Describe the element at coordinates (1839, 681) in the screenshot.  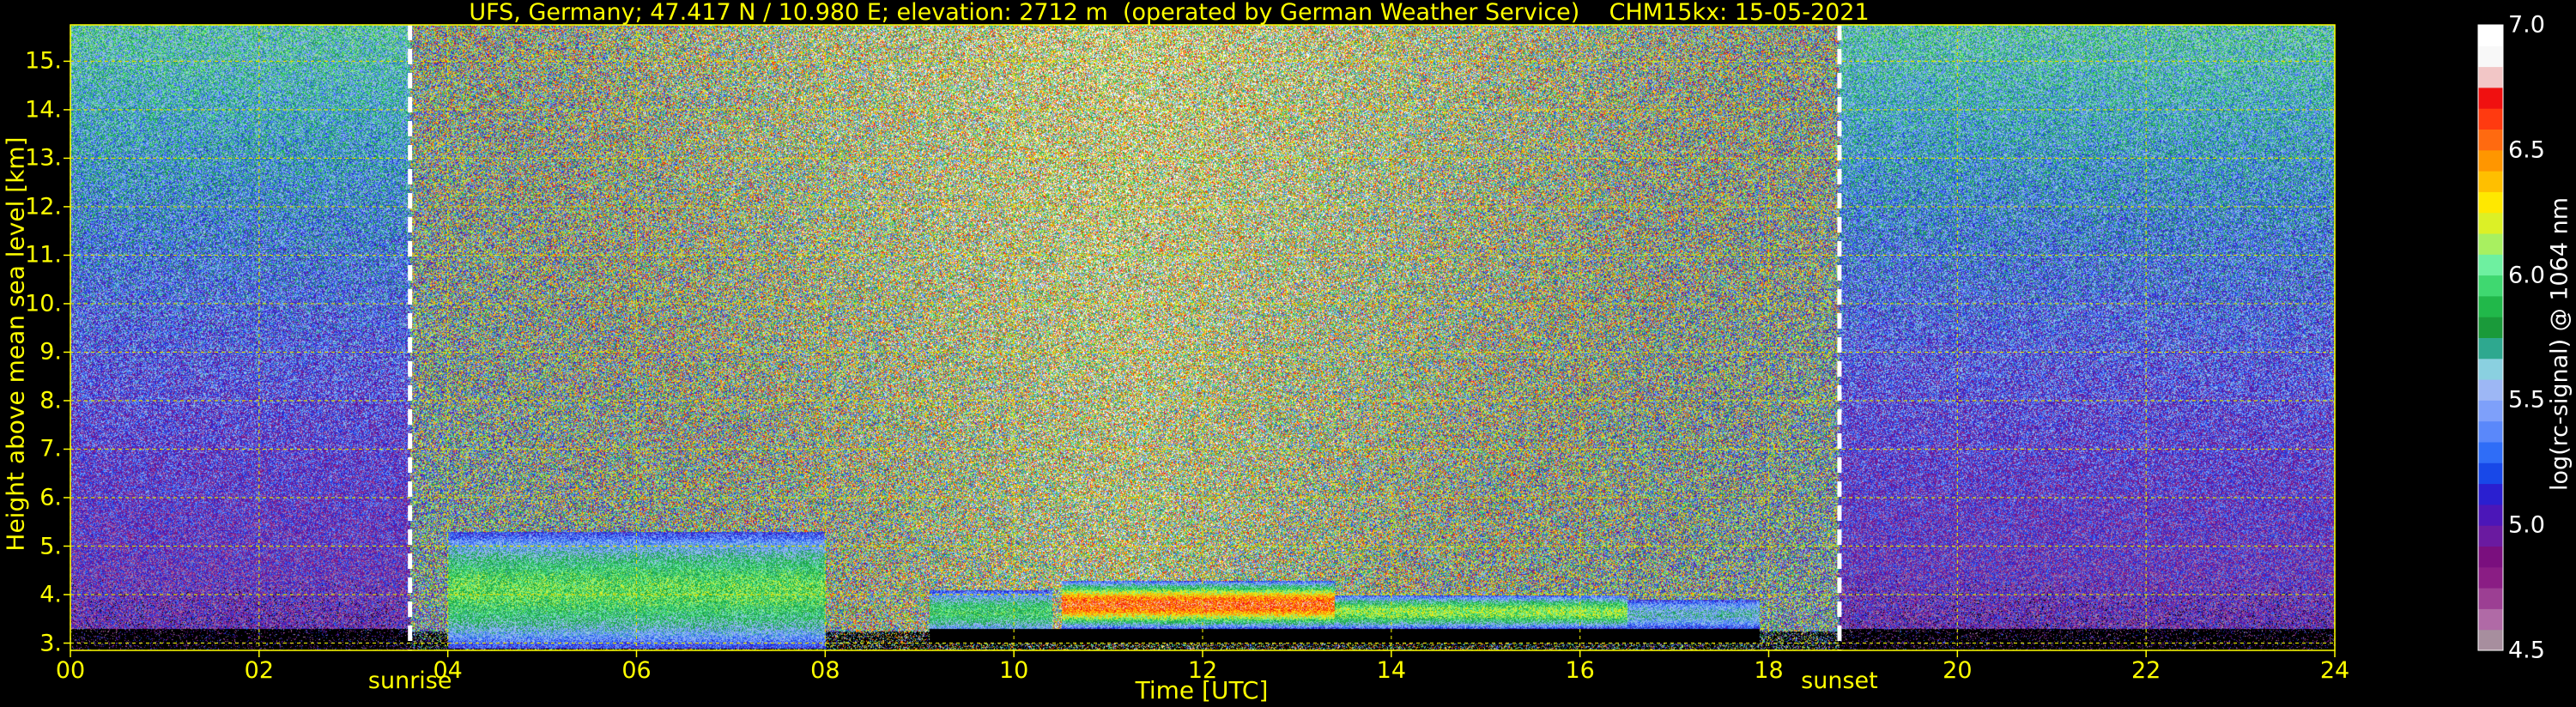
I see `sunset-label: sunset` at that location.